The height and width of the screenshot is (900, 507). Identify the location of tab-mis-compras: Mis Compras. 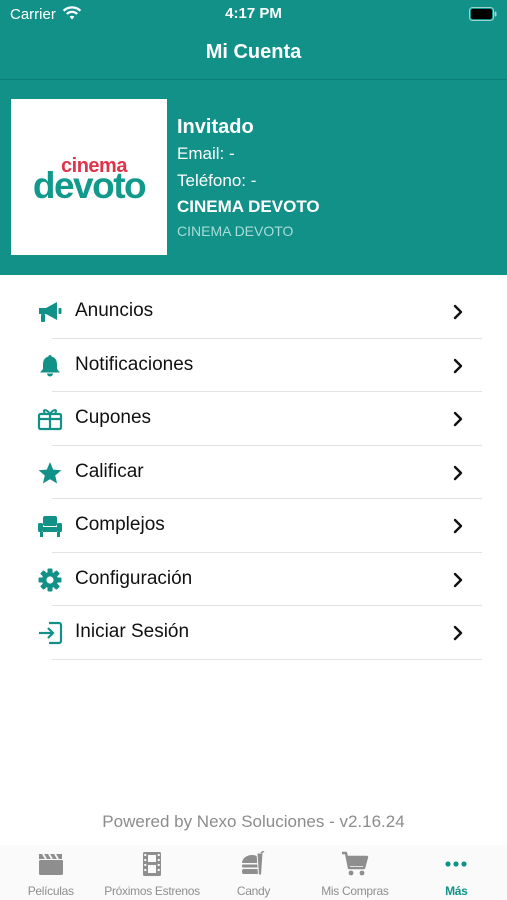
(354, 872).